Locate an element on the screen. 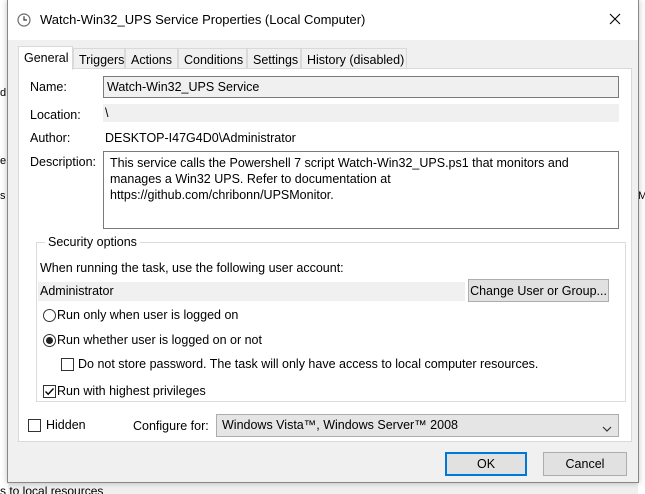 The width and height of the screenshot is (645, 494). do-not-store-password-checkbox is located at coordinates (67, 364).